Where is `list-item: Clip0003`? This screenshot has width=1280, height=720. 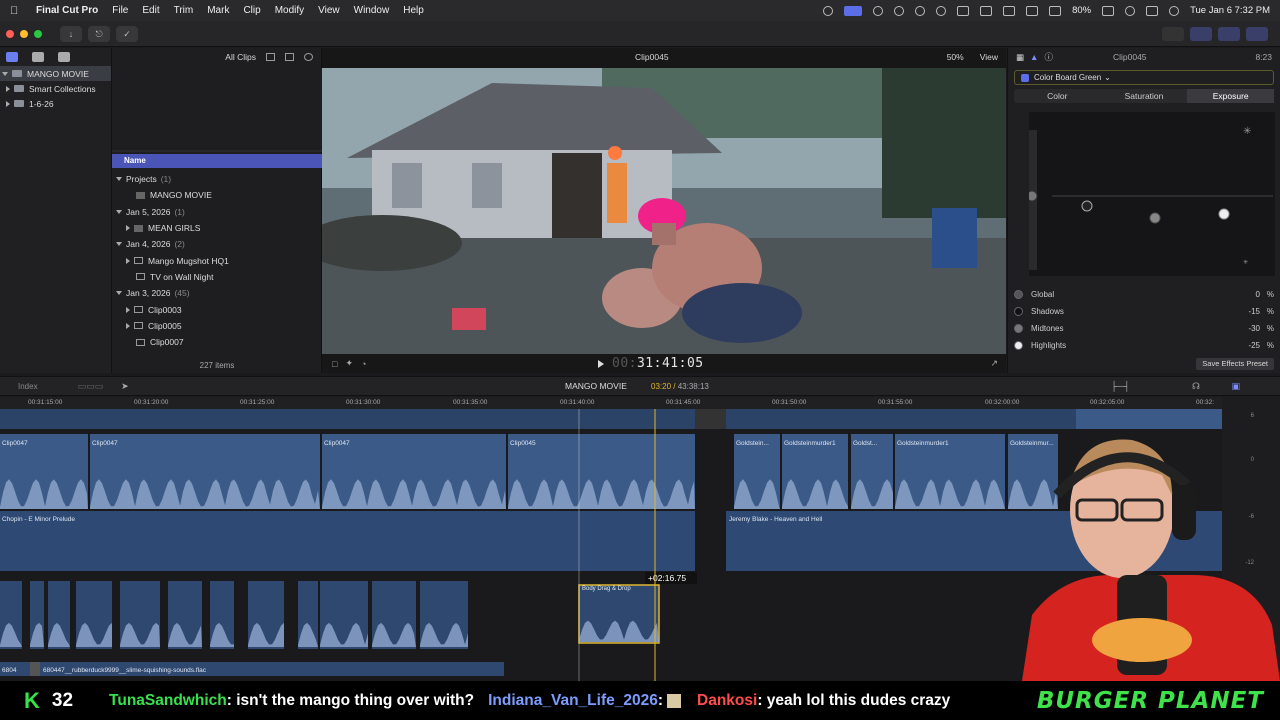 list-item: Clip0003 is located at coordinates (217, 309).